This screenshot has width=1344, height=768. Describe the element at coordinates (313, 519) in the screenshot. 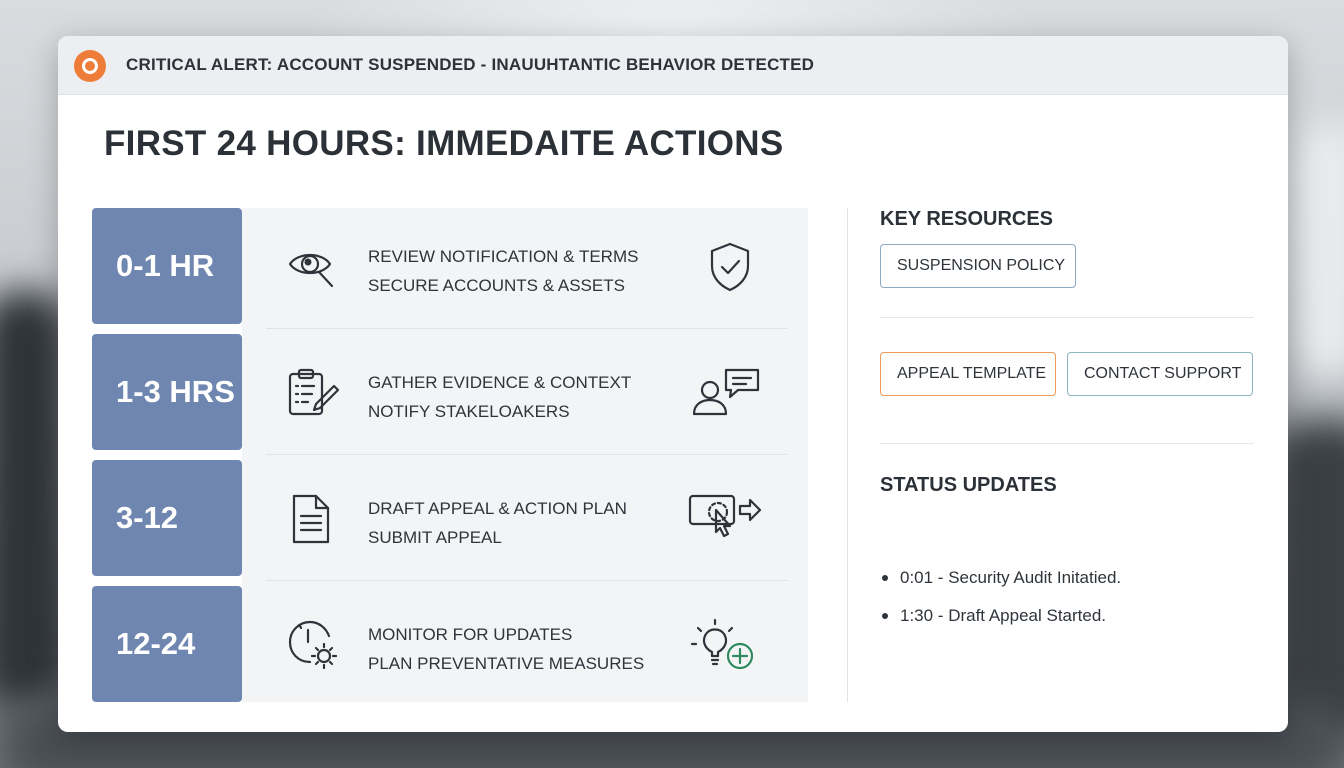

I see `document-icon` at that location.